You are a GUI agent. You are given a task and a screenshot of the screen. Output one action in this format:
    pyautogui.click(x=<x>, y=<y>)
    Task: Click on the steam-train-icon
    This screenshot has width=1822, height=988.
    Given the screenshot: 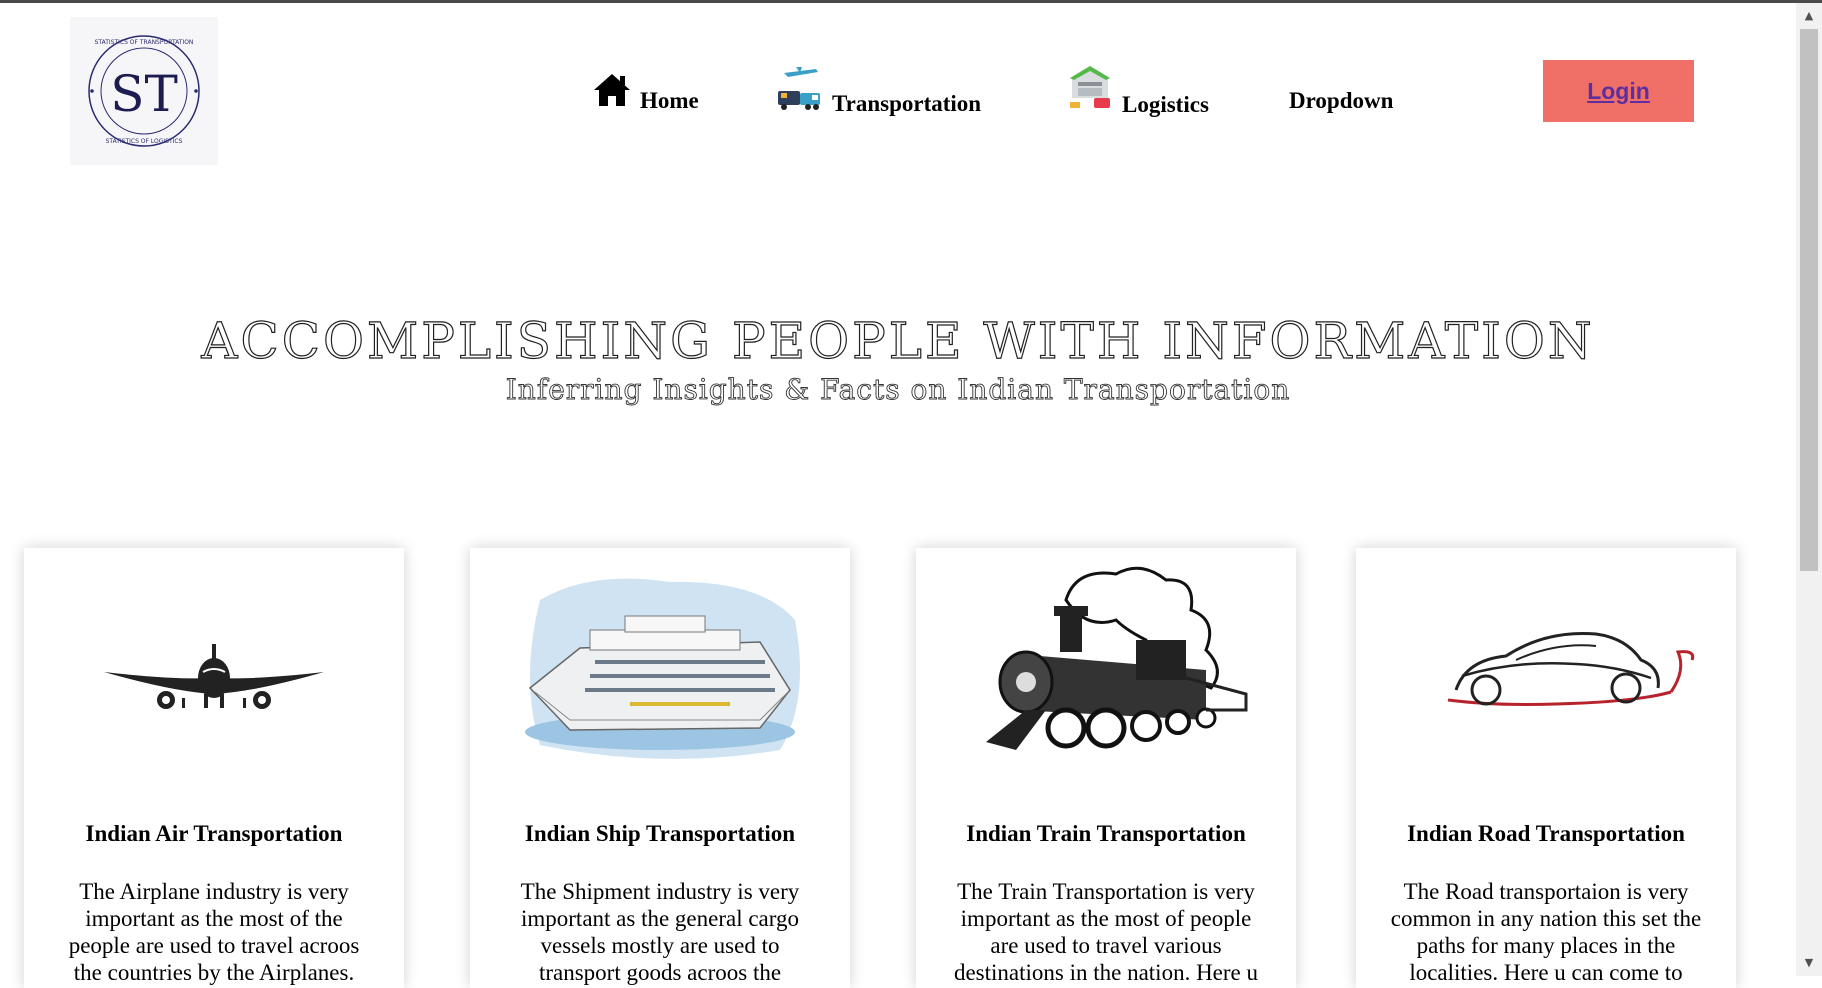 What is the action you would take?
    pyautogui.click(x=1106, y=672)
    